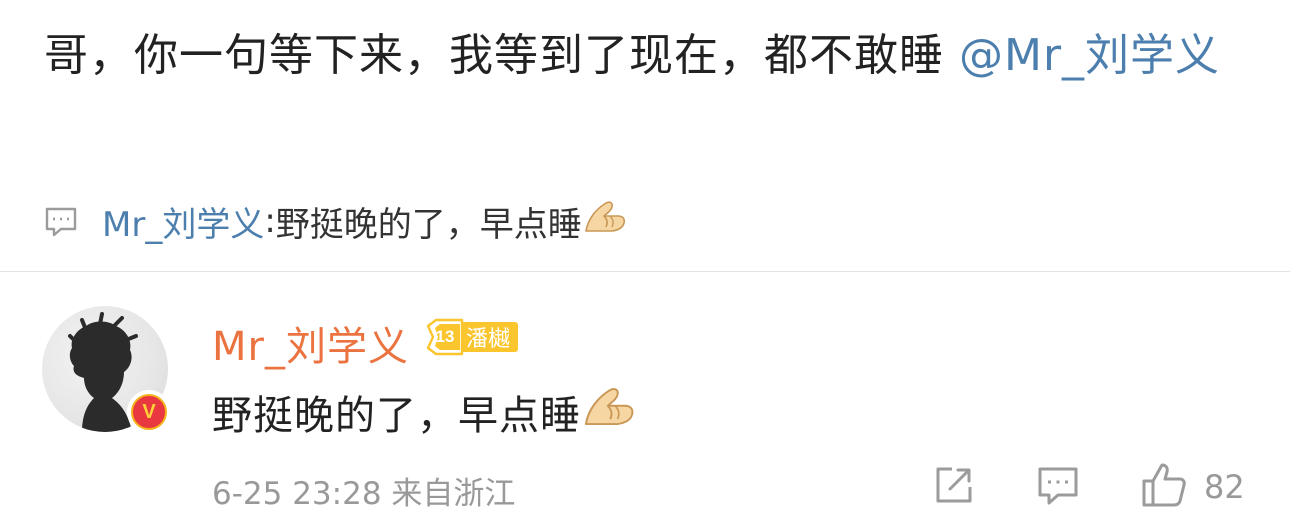 This screenshot has width=1290, height=528. Describe the element at coordinates (428, 224) in the screenshot. I see `reply-preview-text: 野挺晚的了，早点睡` at that location.